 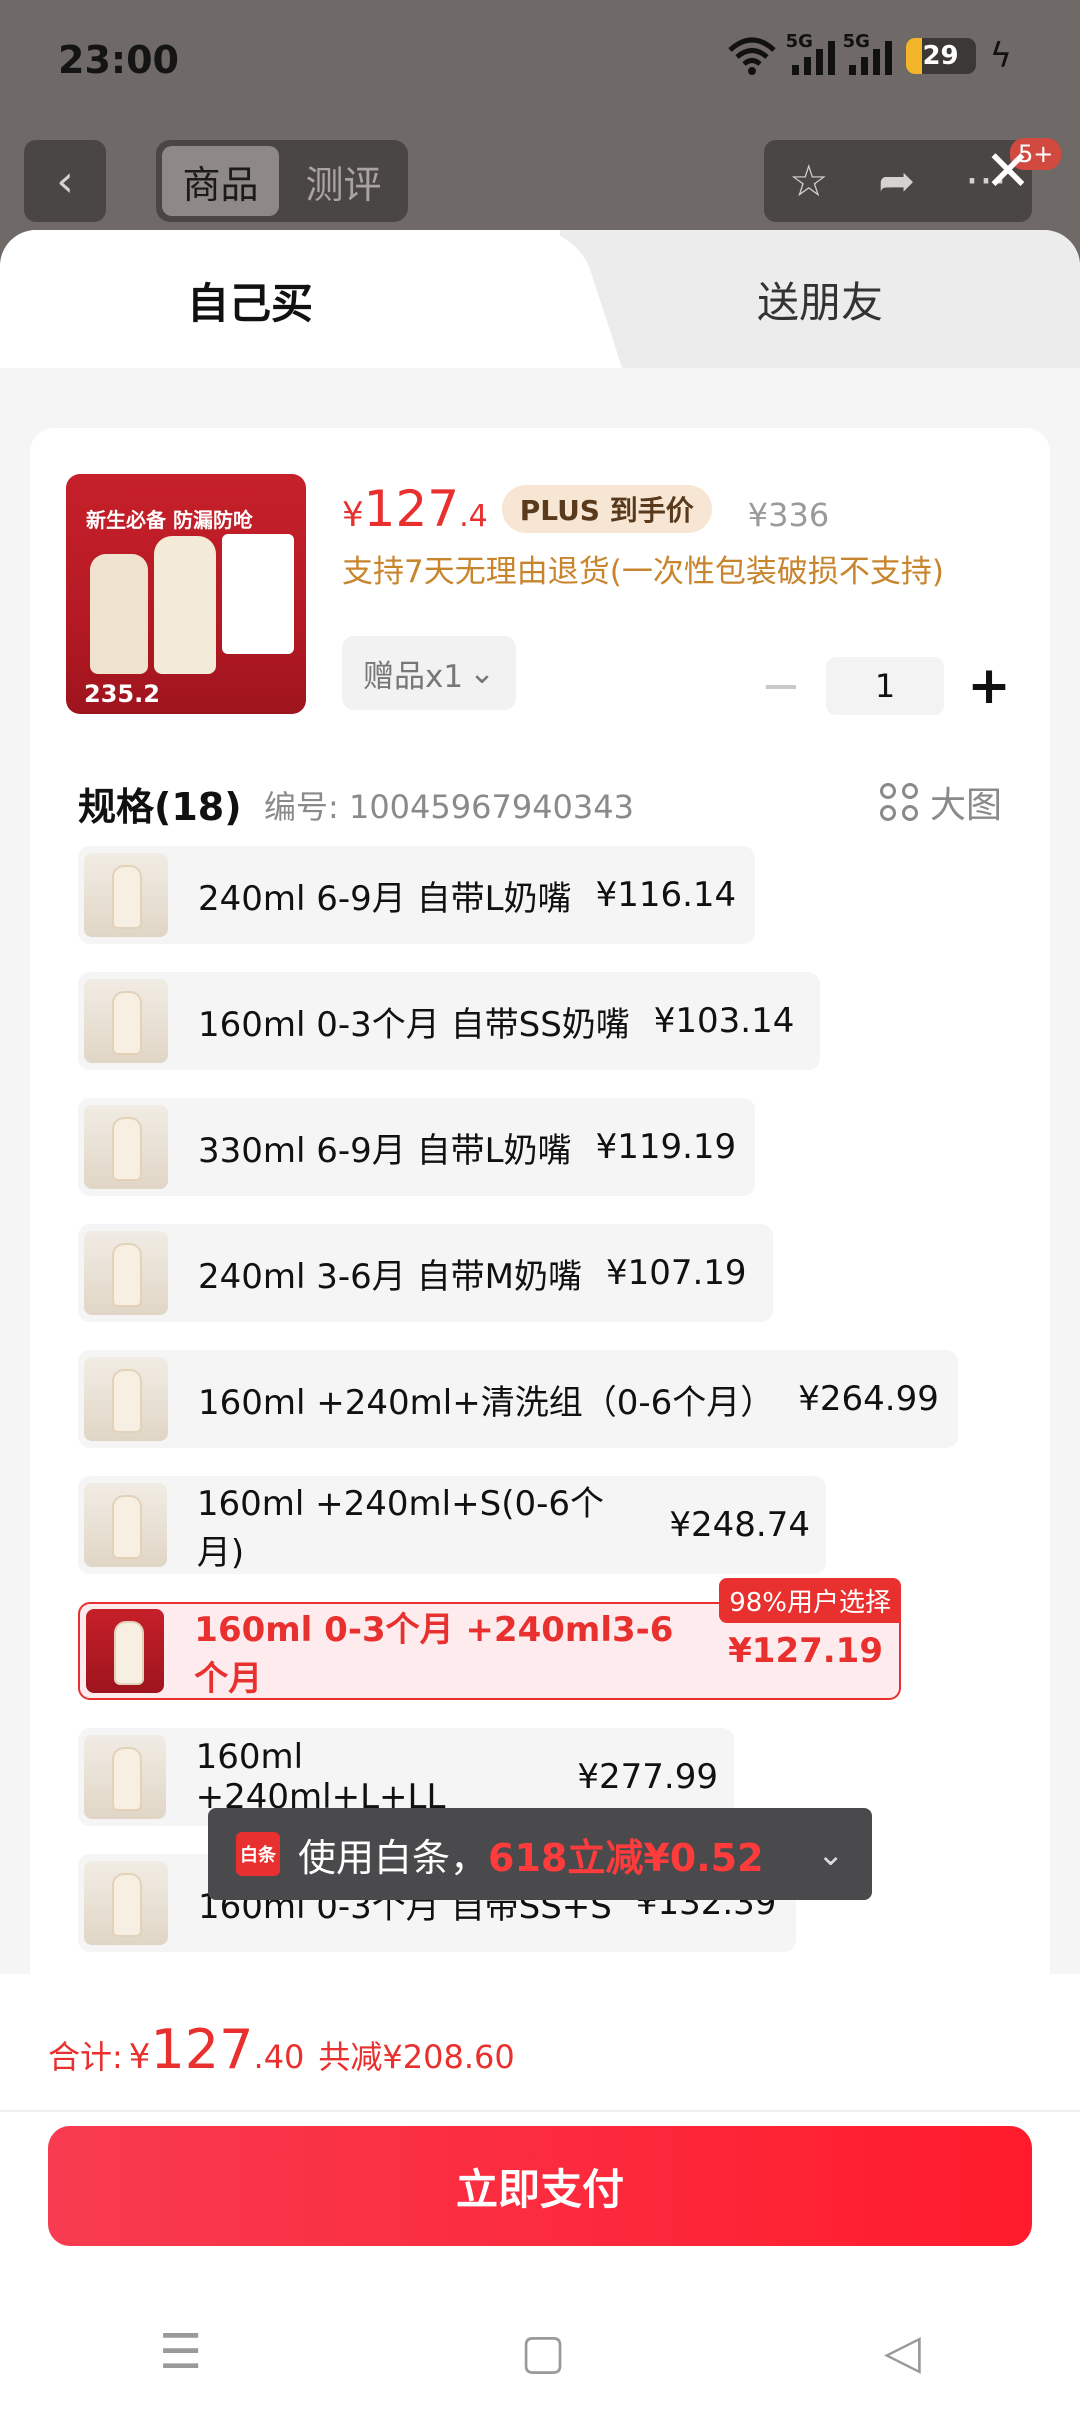 I want to click on home-icon: ▢, so click(x=542, y=2352).